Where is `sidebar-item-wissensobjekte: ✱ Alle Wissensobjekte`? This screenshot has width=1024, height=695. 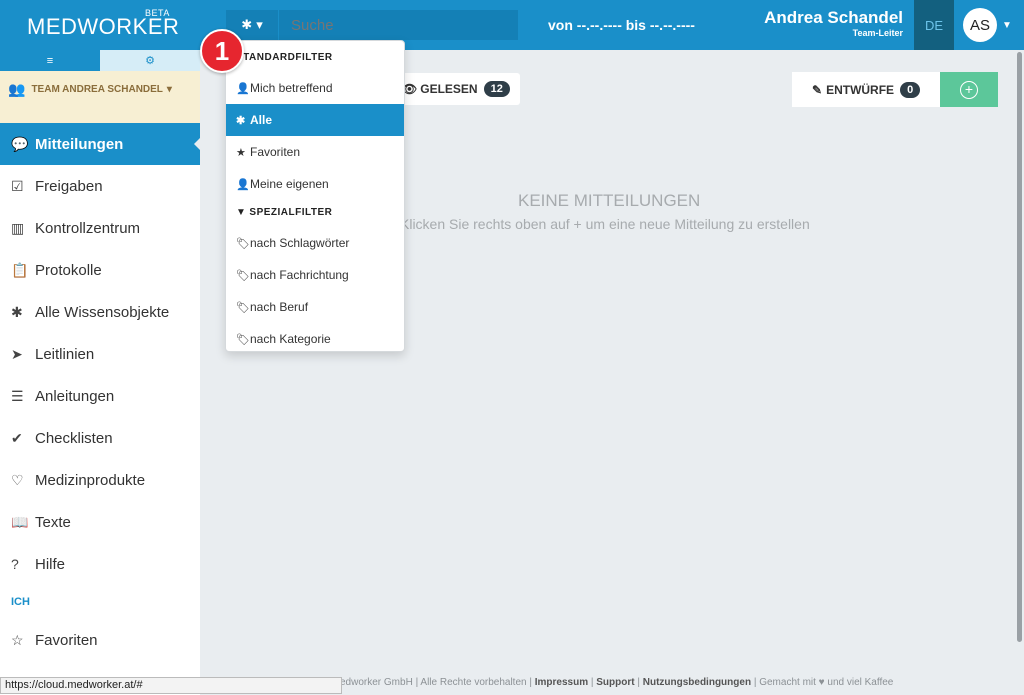
sidebar-item-wissensobjekte: ✱ Alle Wissensobjekte is located at coordinates (100, 312).